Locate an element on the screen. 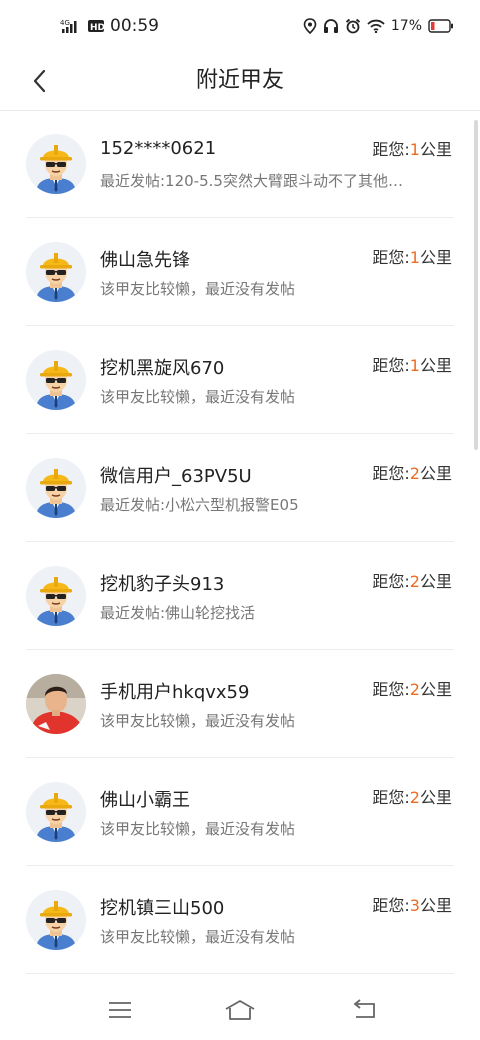 This screenshot has height=1040, width=480. home-icon is located at coordinates (240, 1010).